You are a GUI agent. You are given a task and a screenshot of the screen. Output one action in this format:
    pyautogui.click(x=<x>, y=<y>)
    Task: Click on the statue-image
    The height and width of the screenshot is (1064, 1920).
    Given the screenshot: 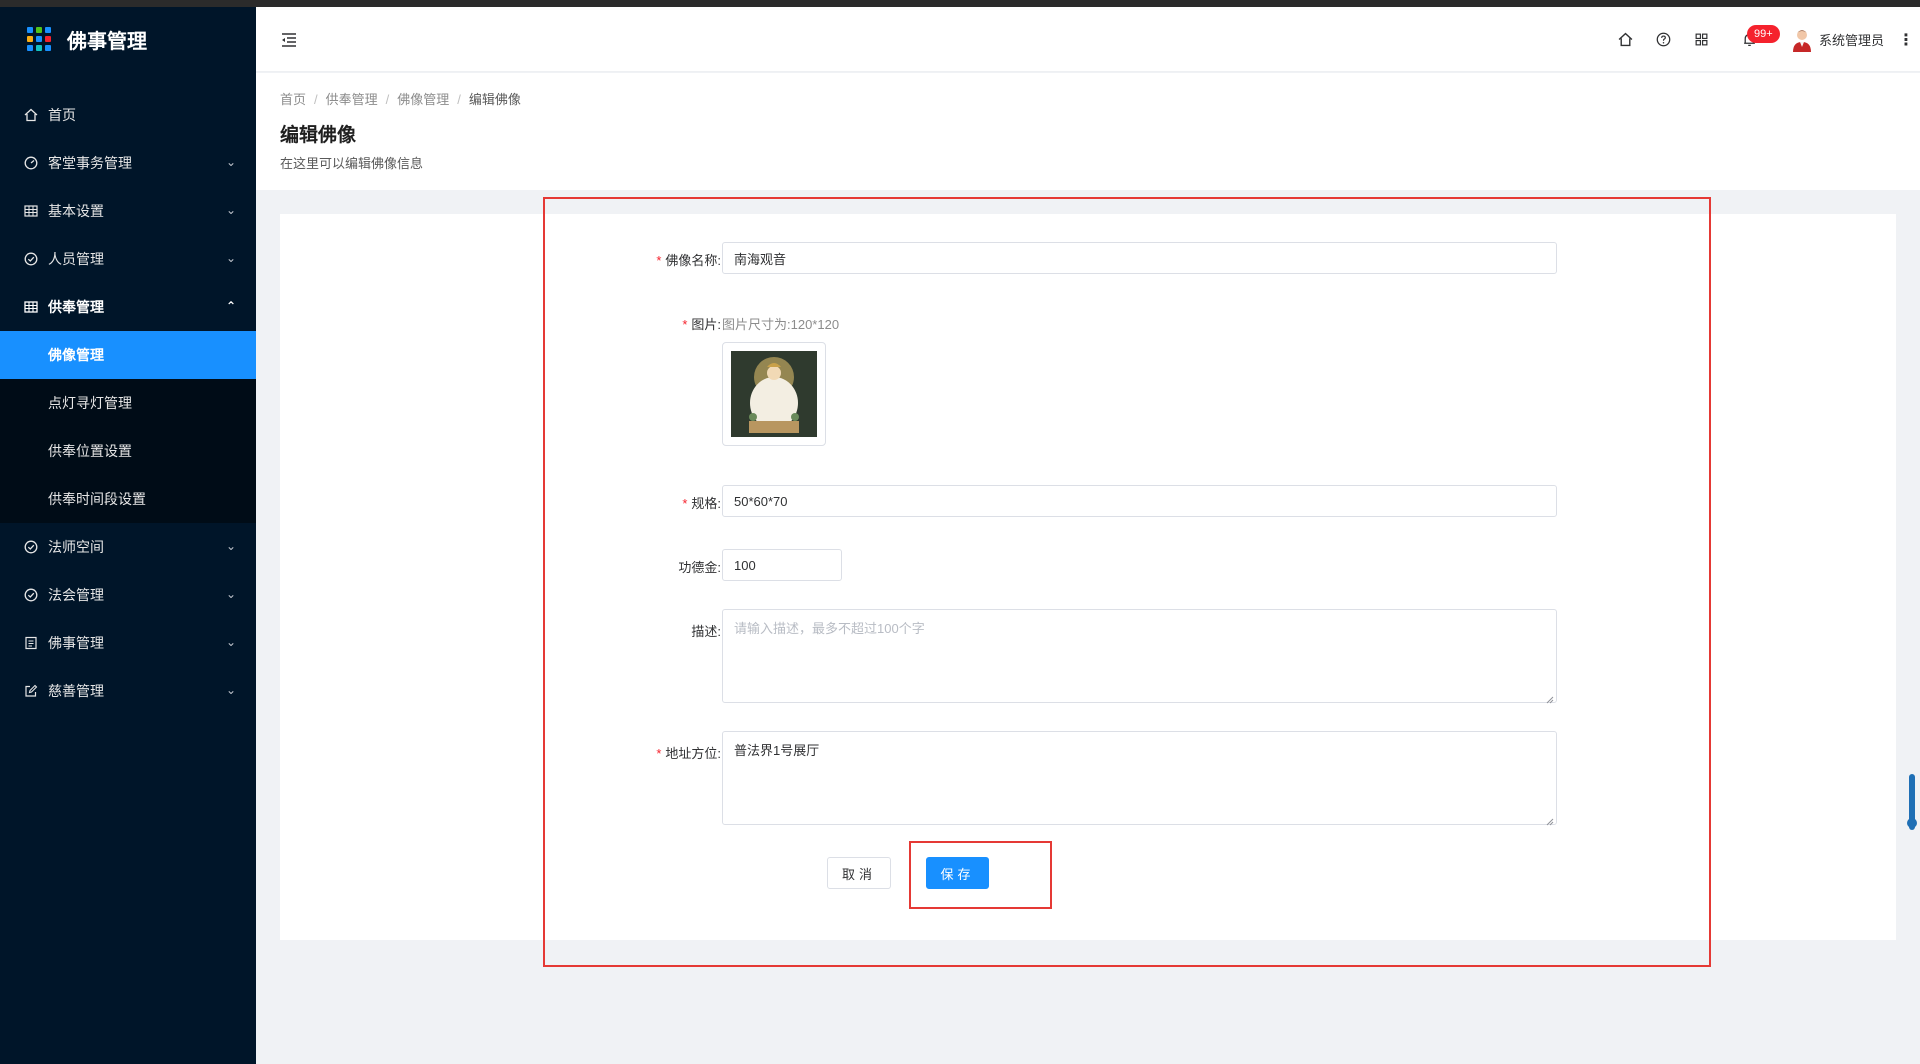 What is the action you would take?
    pyautogui.click(x=774, y=394)
    